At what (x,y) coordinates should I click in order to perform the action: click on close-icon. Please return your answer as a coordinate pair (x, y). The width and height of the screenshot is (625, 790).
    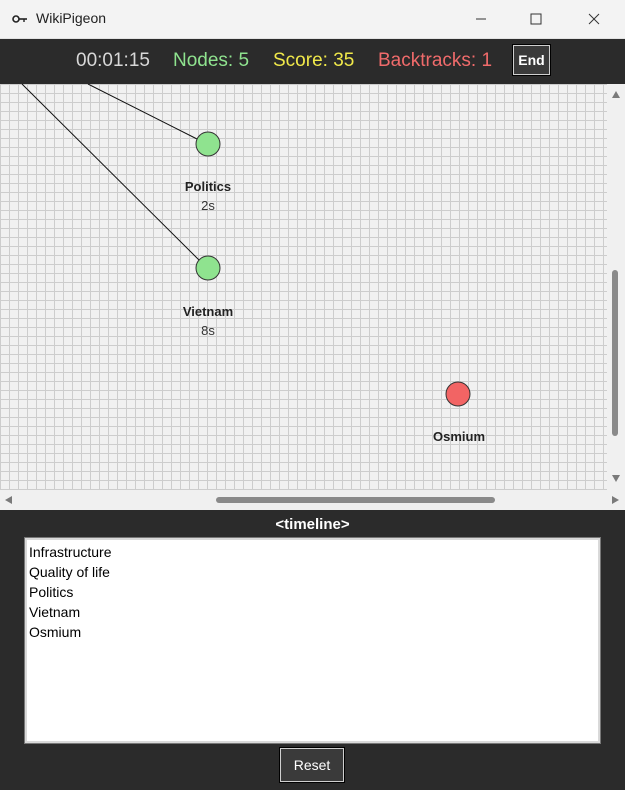
    Looking at the image, I should click on (594, 19).